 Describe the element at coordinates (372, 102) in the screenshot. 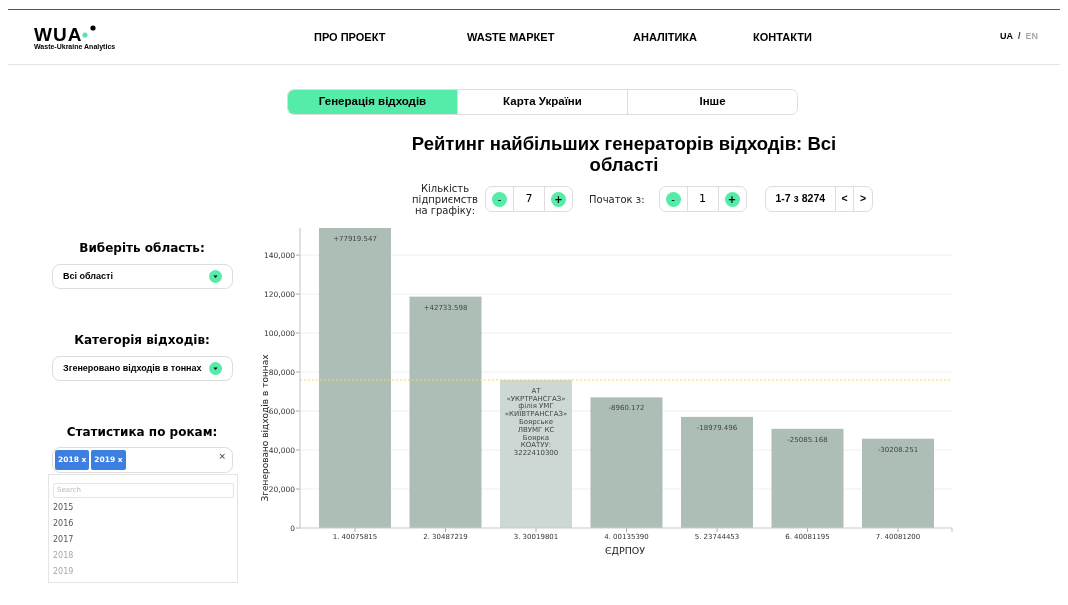

I see `tab: Генерація відходів` at that location.